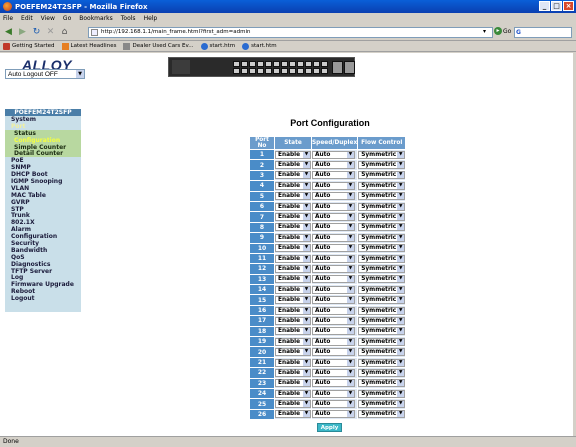 The image size is (576, 447). What do you see at coordinates (128, 18) in the screenshot?
I see `menu-tools: Tools` at bounding box center [128, 18].